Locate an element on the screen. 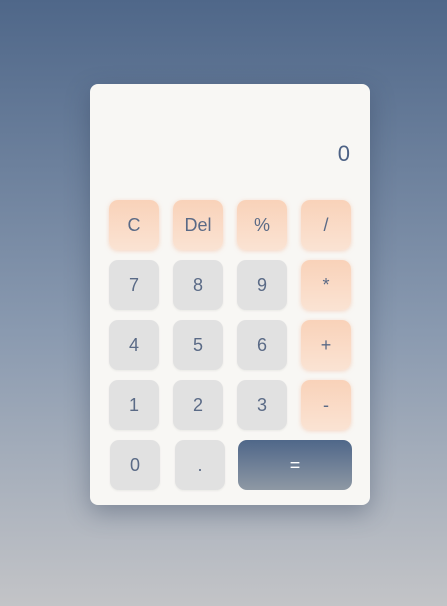 The height and width of the screenshot is (606, 447). digit-0-button: 0 is located at coordinates (135, 465).